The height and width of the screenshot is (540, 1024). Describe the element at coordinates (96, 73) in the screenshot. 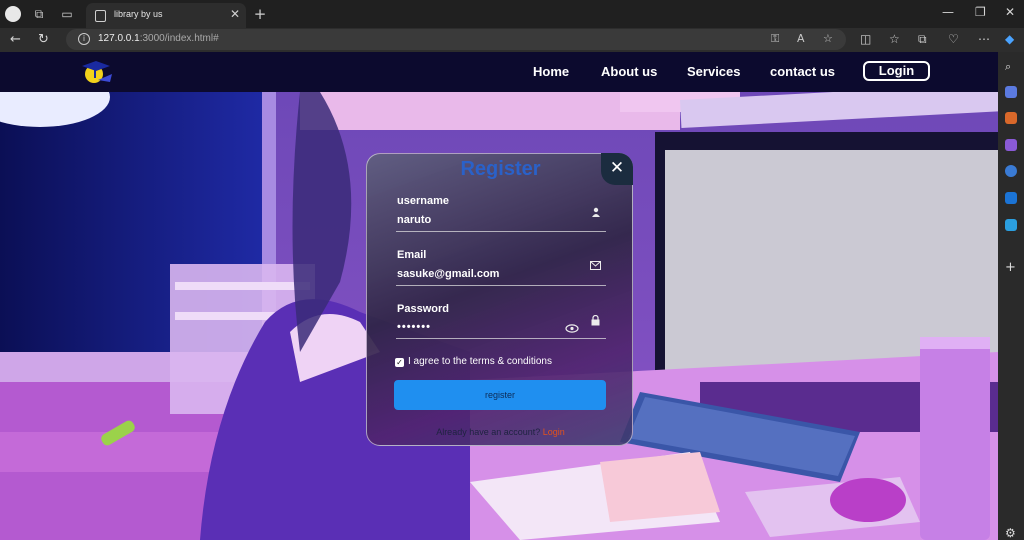

I see `site-logo-icon` at that location.